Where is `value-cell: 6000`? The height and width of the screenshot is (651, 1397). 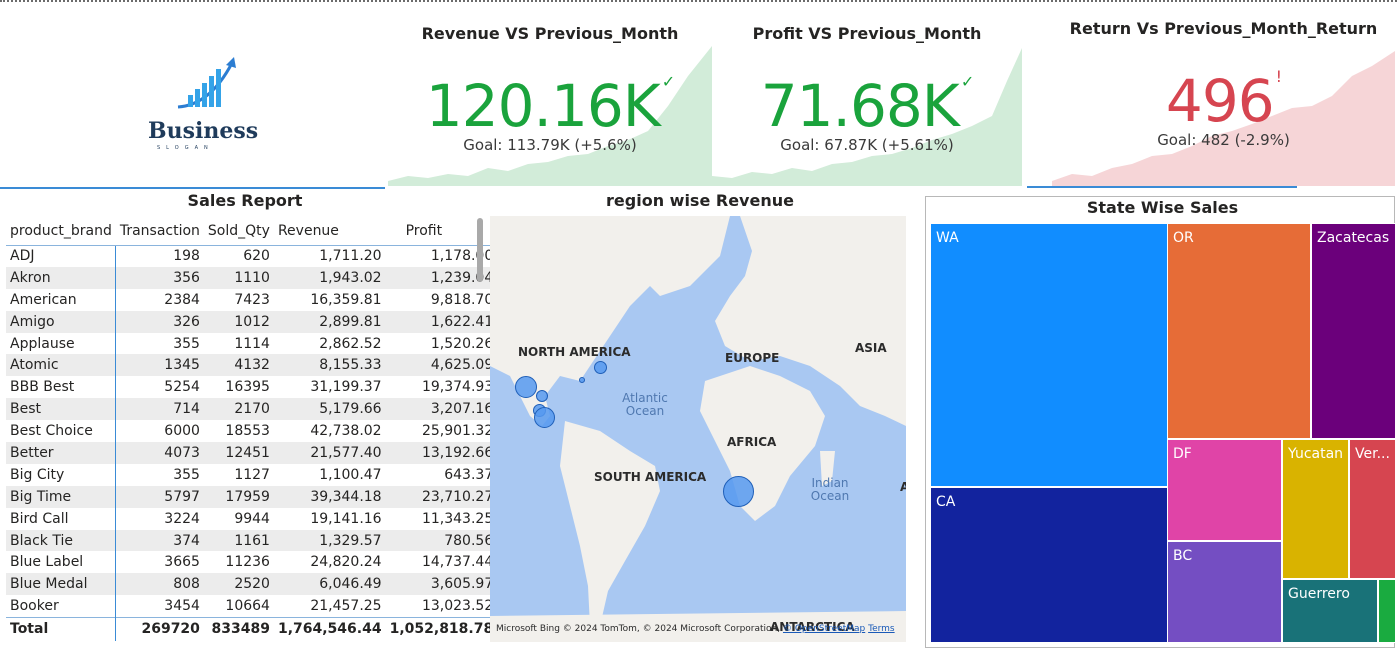
value-cell: 6000 is located at coordinates (182, 431).